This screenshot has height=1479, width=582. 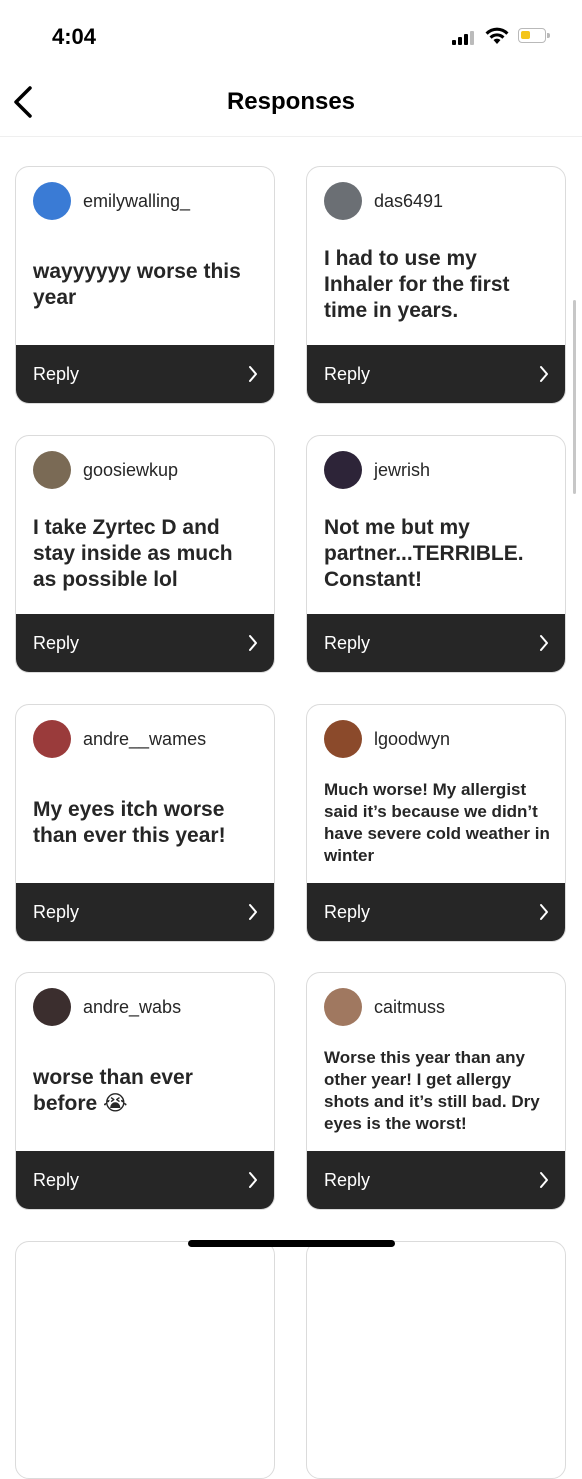 I want to click on username: emilywalling_, so click(x=136, y=201).